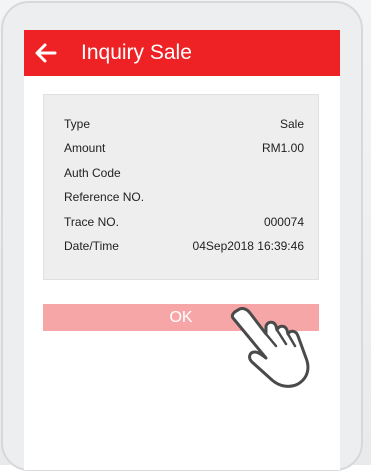 Image resolution: width=371 pixels, height=471 pixels. What do you see at coordinates (282, 148) in the screenshot?
I see `detail-value: RM1.00` at bounding box center [282, 148].